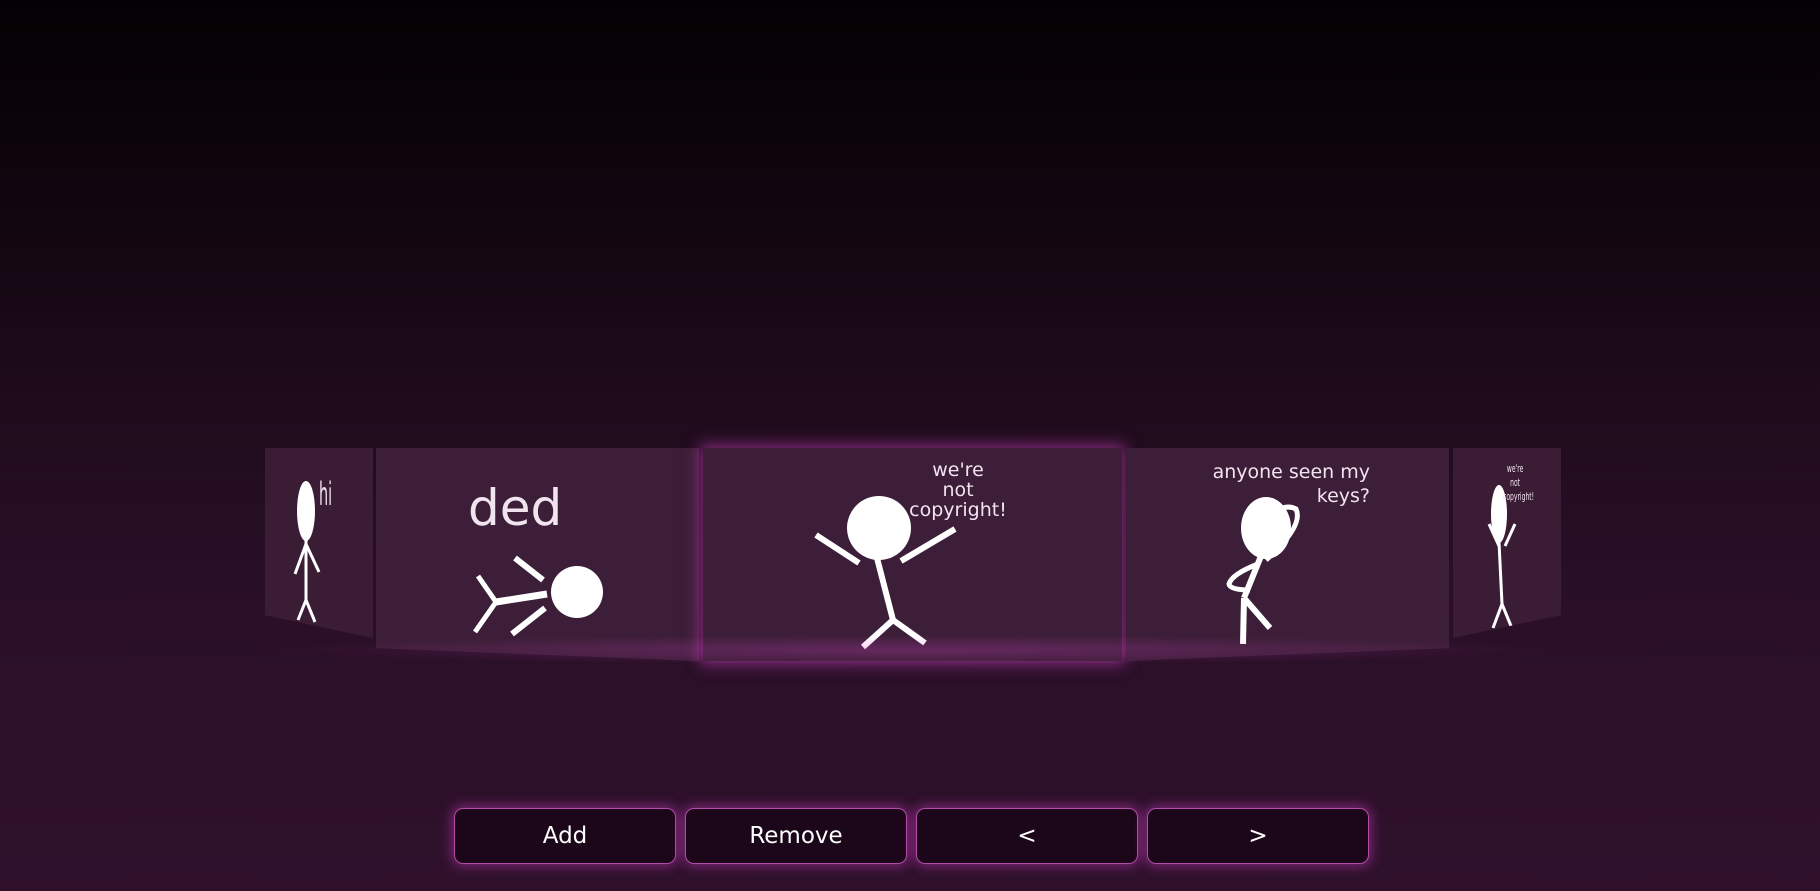  Describe the element at coordinates (796, 836) in the screenshot. I see `remove-button: Remove` at that location.